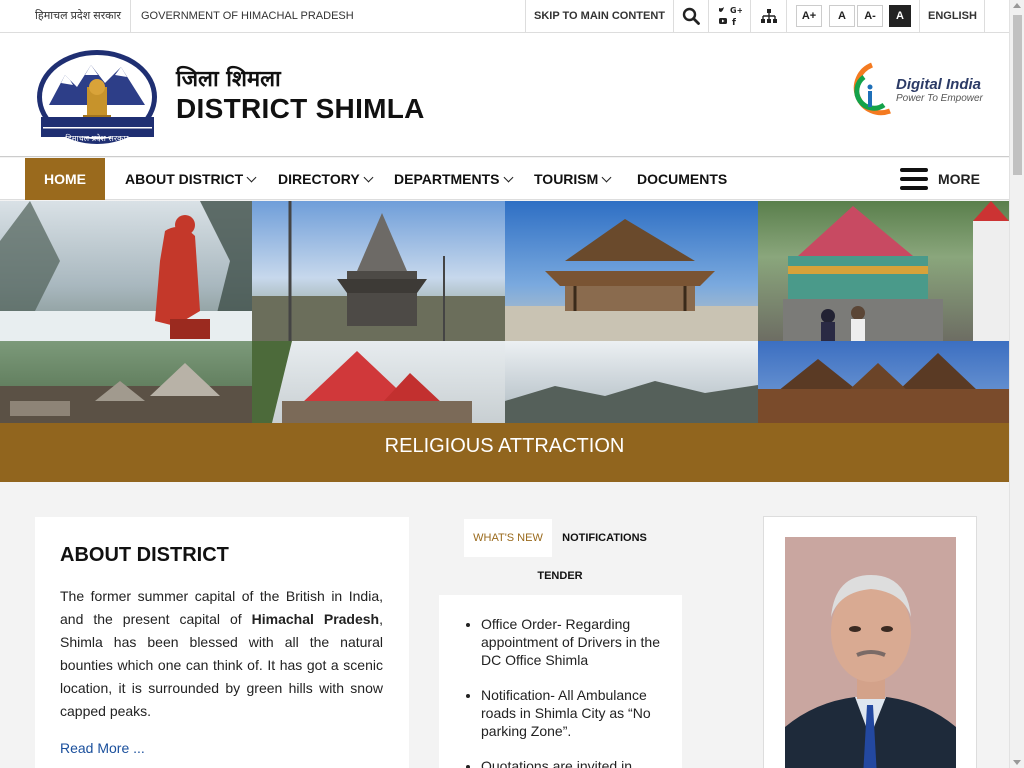 Image resolution: width=1024 pixels, height=768 pixels. What do you see at coordinates (870, 16) in the screenshot?
I see `font-size-decrease-button: A-` at bounding box center [870, 16].